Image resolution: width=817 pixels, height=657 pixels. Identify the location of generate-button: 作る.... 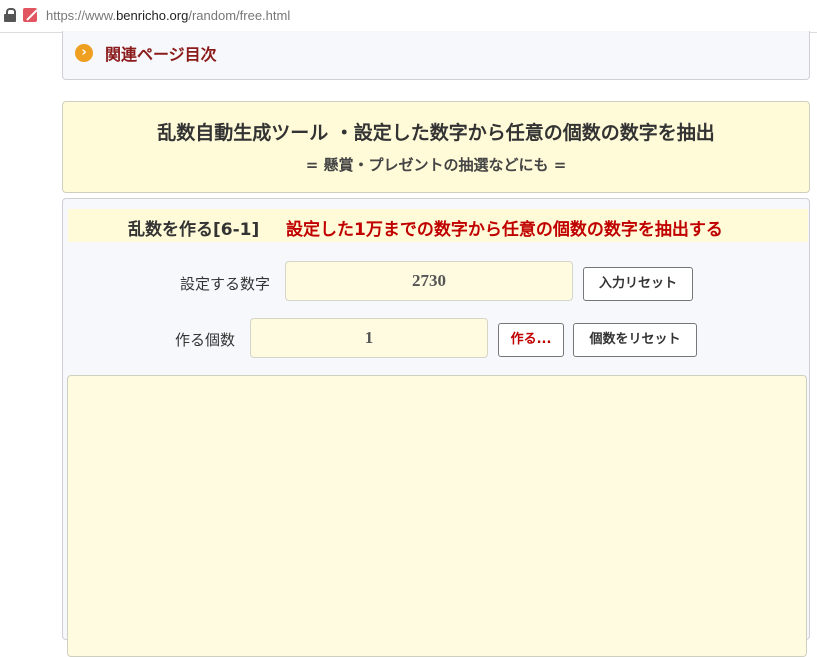
(531, 340).